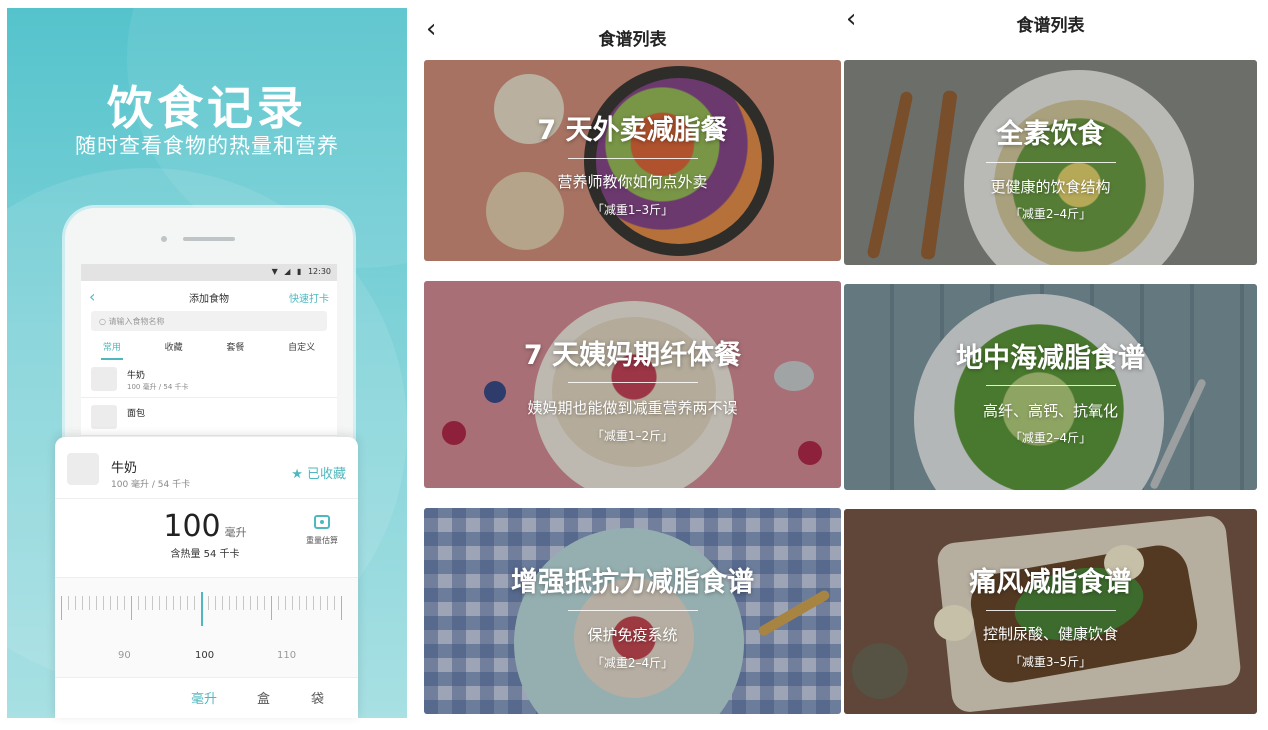 The image size is (1268, 730). I want to click on sheet-header: 牛奶 100 毫升 / 54 千卡 ★ 已收藏, so click(206, 468).